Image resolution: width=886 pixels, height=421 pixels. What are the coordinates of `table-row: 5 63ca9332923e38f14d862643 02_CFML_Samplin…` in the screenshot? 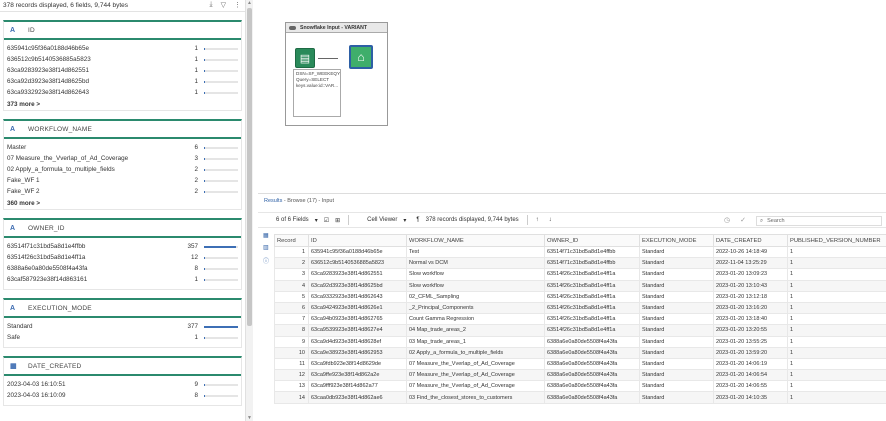 It's located at (580, 296).